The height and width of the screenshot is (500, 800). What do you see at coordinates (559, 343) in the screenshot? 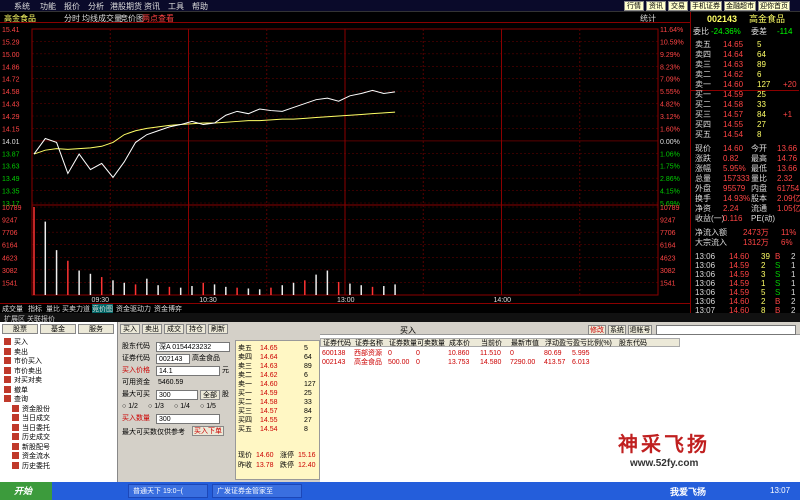
I see `column-header: 浮动盈亏` at bounding box center [559, 343].